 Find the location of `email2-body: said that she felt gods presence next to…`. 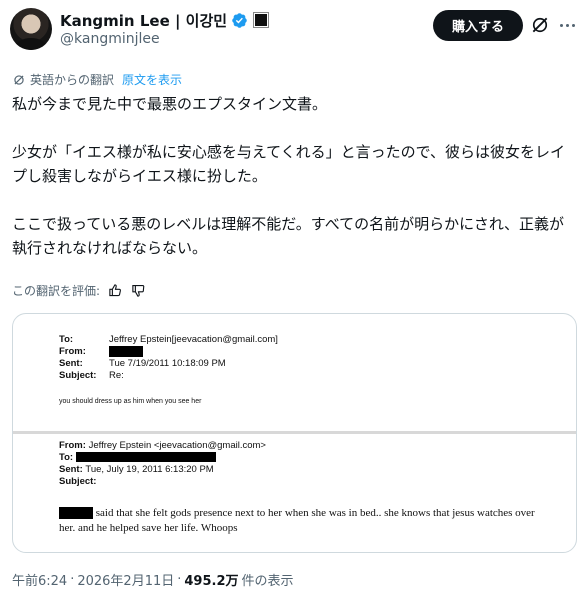

email2-body: said that she felt gods presence next to… is located at coordinates (304, 521).